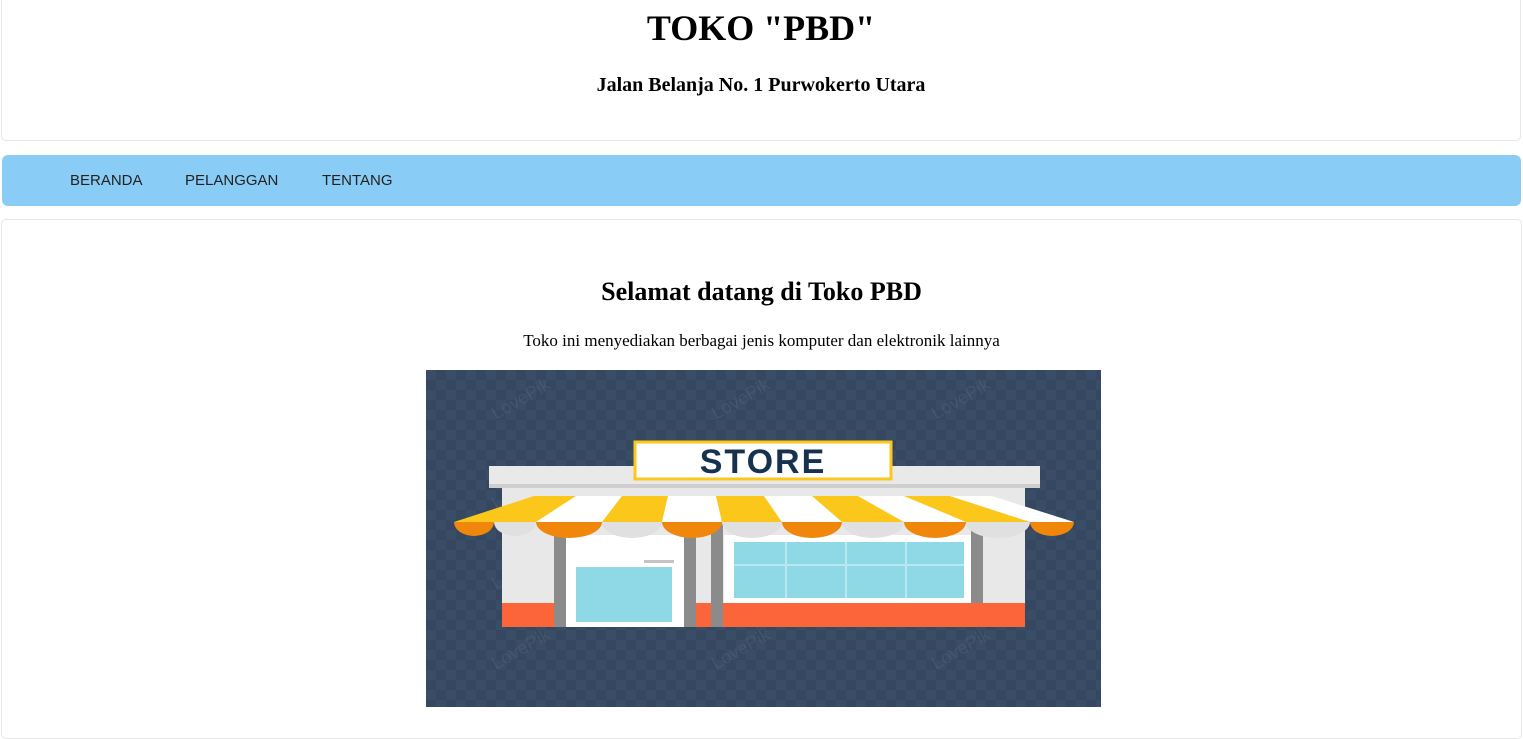  What do you see at coordinates (763, 462) in the screenshot?
I see `store-sign-text: STORE` at bounding box center [763, 462].